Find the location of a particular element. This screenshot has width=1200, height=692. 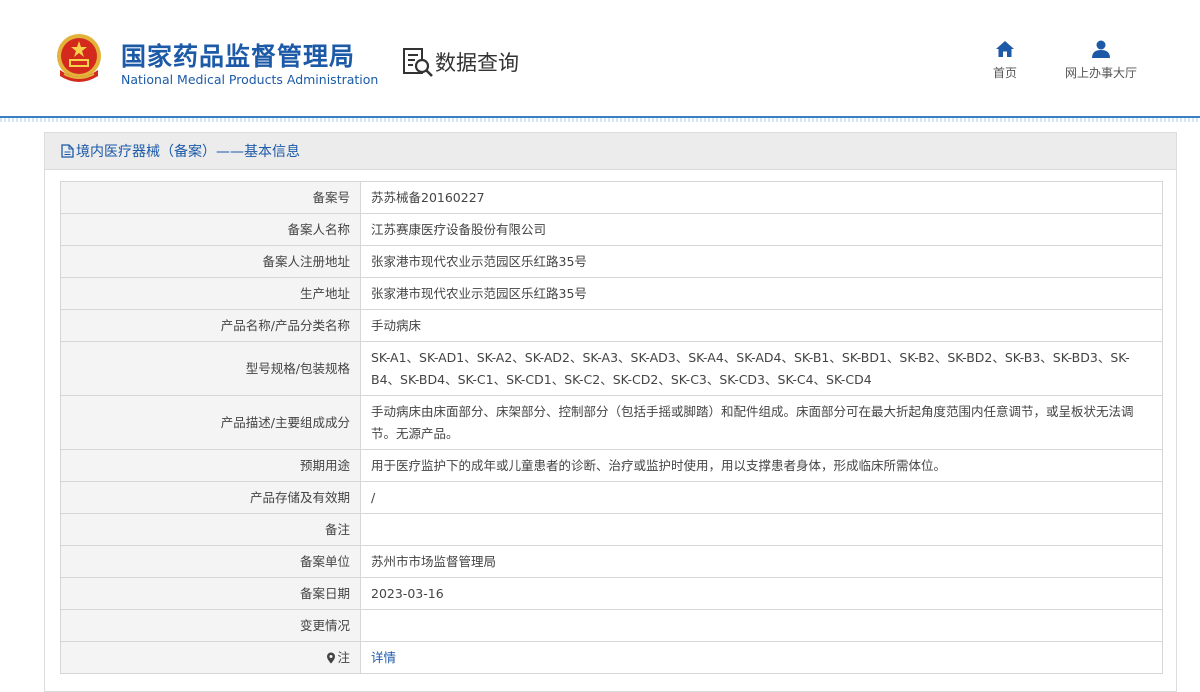

table-row: 备案日期 2023-03-16 is located at coordinates (611, 593).